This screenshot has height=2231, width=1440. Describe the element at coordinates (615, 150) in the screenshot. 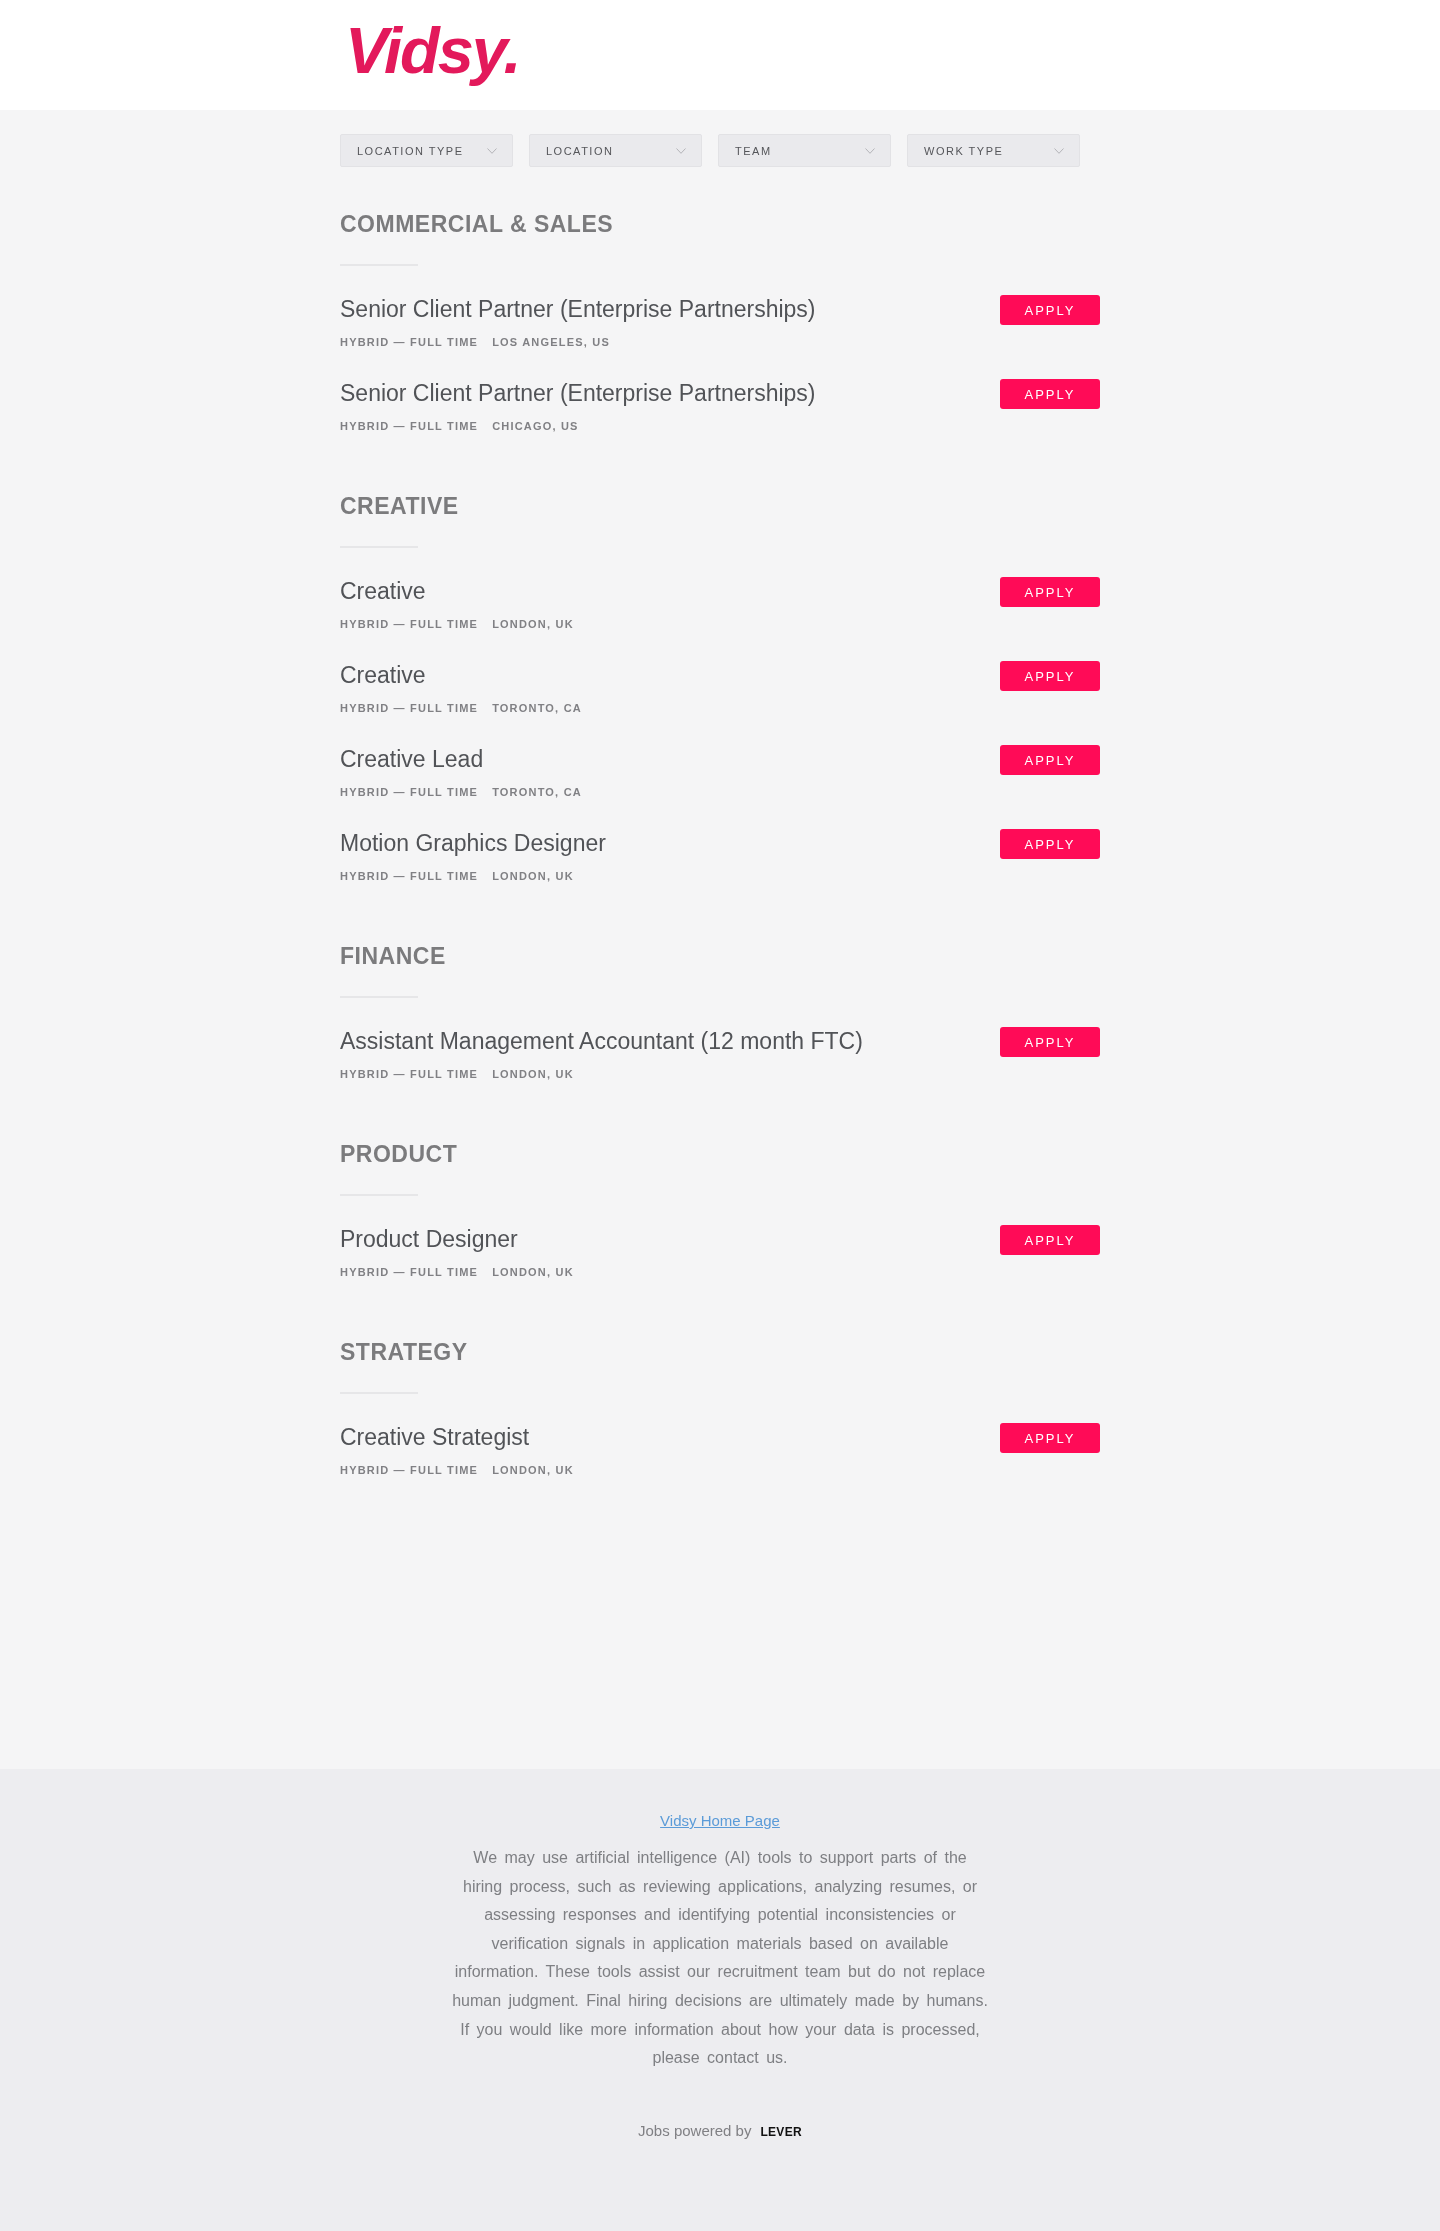

I see `filter-dropdown: LOCATION` at that location.